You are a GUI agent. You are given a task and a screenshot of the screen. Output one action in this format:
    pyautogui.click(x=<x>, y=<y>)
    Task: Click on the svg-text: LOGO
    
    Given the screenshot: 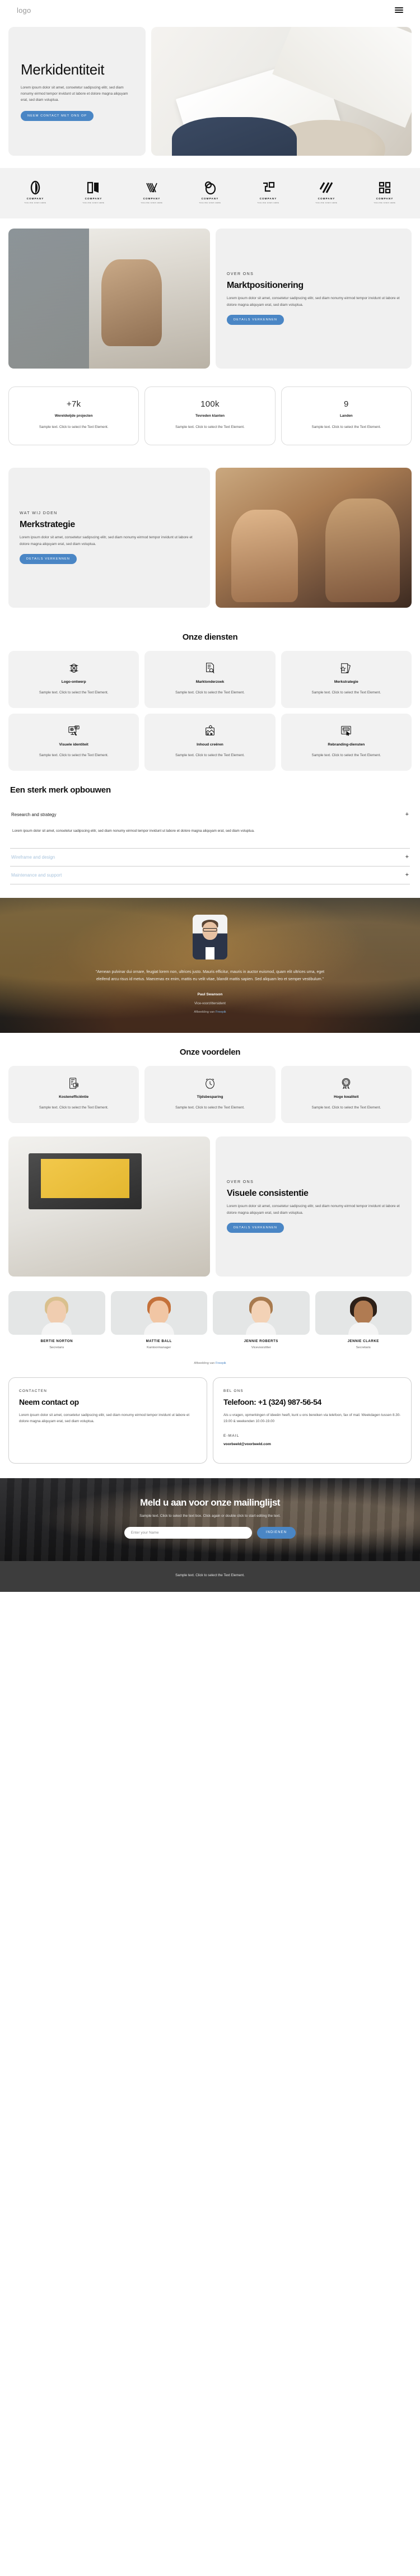 What is the action you would take?
    pyautogui.click(x=74, y=668)
    